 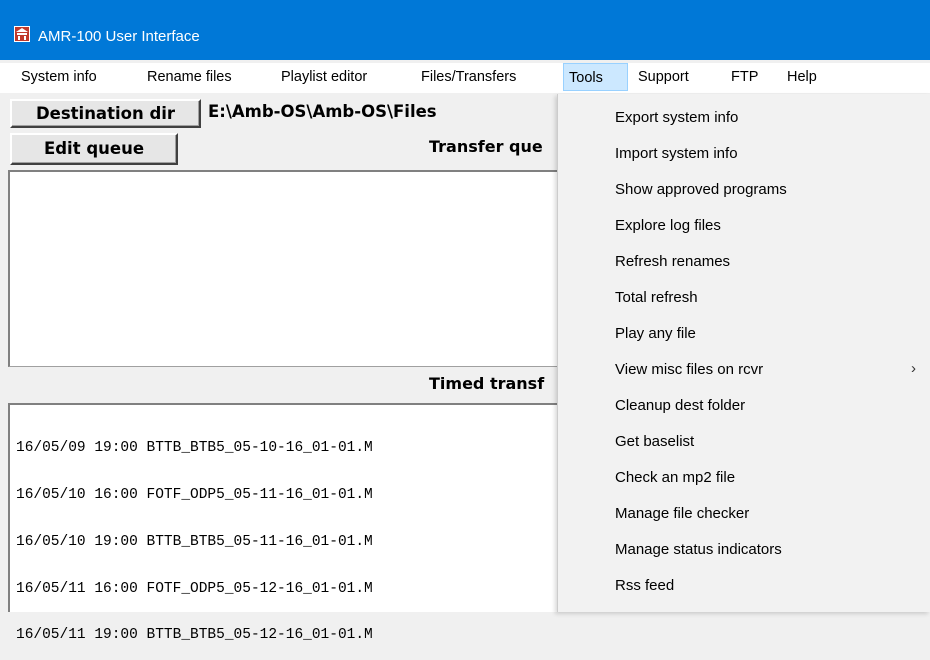 I want to click on destination-path: E:\Amb-OS\Amb-OS\Files, so click(x=322, y=111).